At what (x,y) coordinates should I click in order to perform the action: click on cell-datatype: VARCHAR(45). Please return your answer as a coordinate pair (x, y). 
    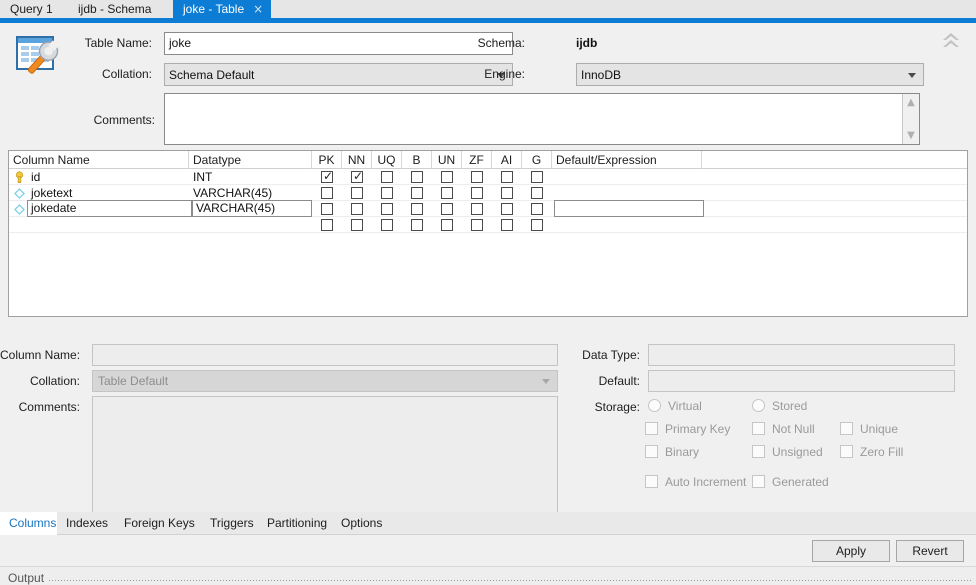
    Looking at the image, I should click on (252, 193).